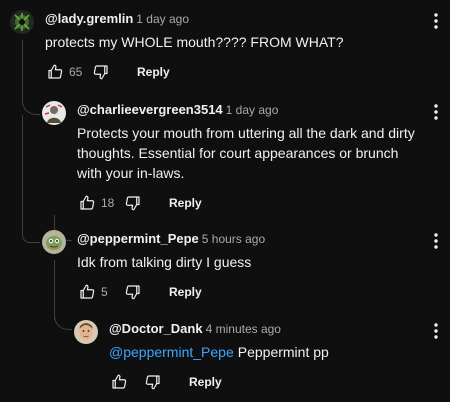 Image resolution: width=450 pixels, height=402 pixels. What do you see at coordinates (283, 352) in the screenshot?
I see `comment-text-content: Peppermint pp` at bounding box center [283, 352].